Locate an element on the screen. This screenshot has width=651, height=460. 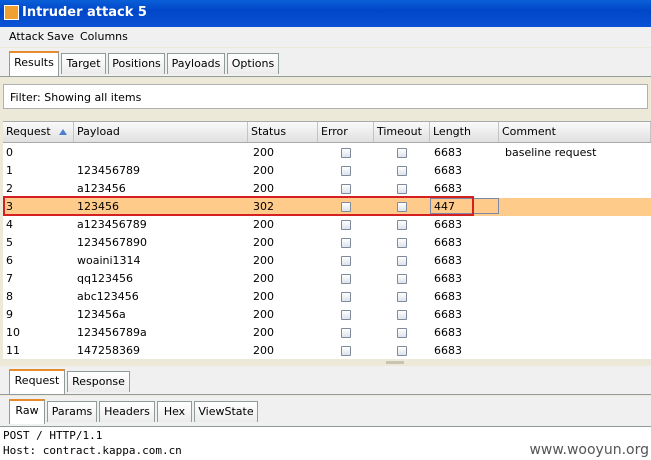
filter-bar: Filter: Showing all items is located at coordinates (325, 96).